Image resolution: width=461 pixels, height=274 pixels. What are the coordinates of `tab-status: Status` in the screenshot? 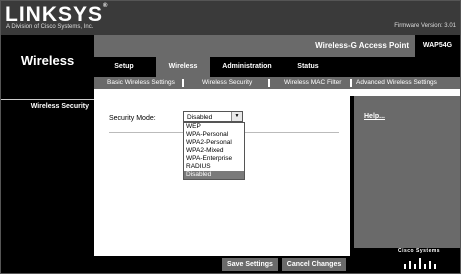 It's located at (308, 67).